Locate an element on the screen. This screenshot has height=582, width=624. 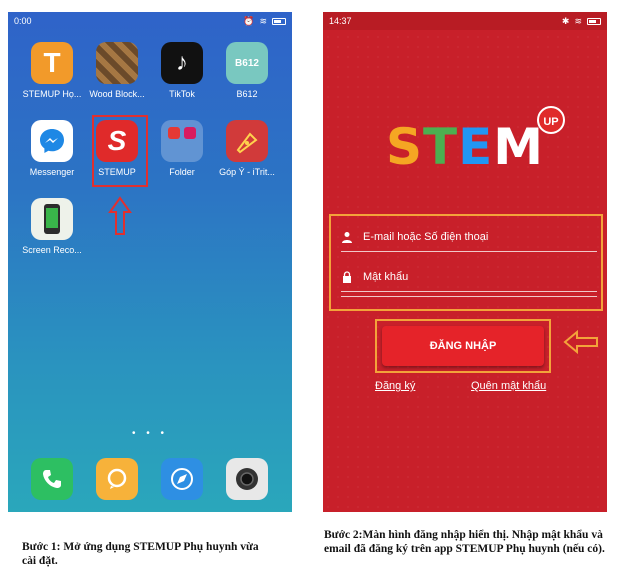
dock-phone is located at coordinates (52, 479).